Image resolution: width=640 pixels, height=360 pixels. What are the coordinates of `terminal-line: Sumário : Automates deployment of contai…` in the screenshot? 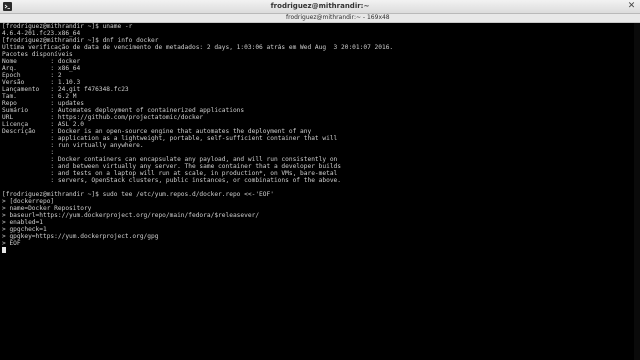 It's located at (123, 110).